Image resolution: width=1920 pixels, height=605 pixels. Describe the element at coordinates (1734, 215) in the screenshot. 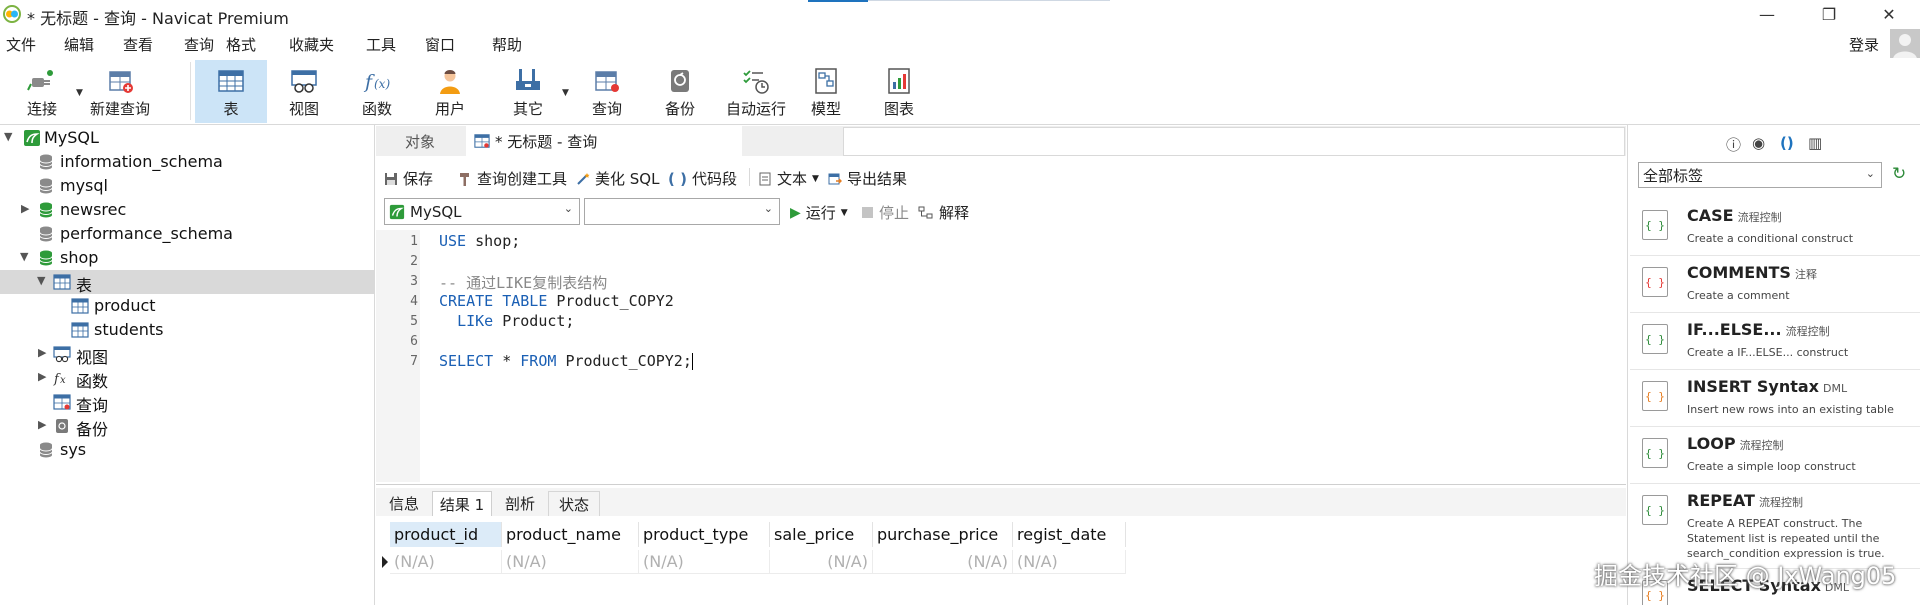

I see `snippet-title: CASE 流程控制` at that location.